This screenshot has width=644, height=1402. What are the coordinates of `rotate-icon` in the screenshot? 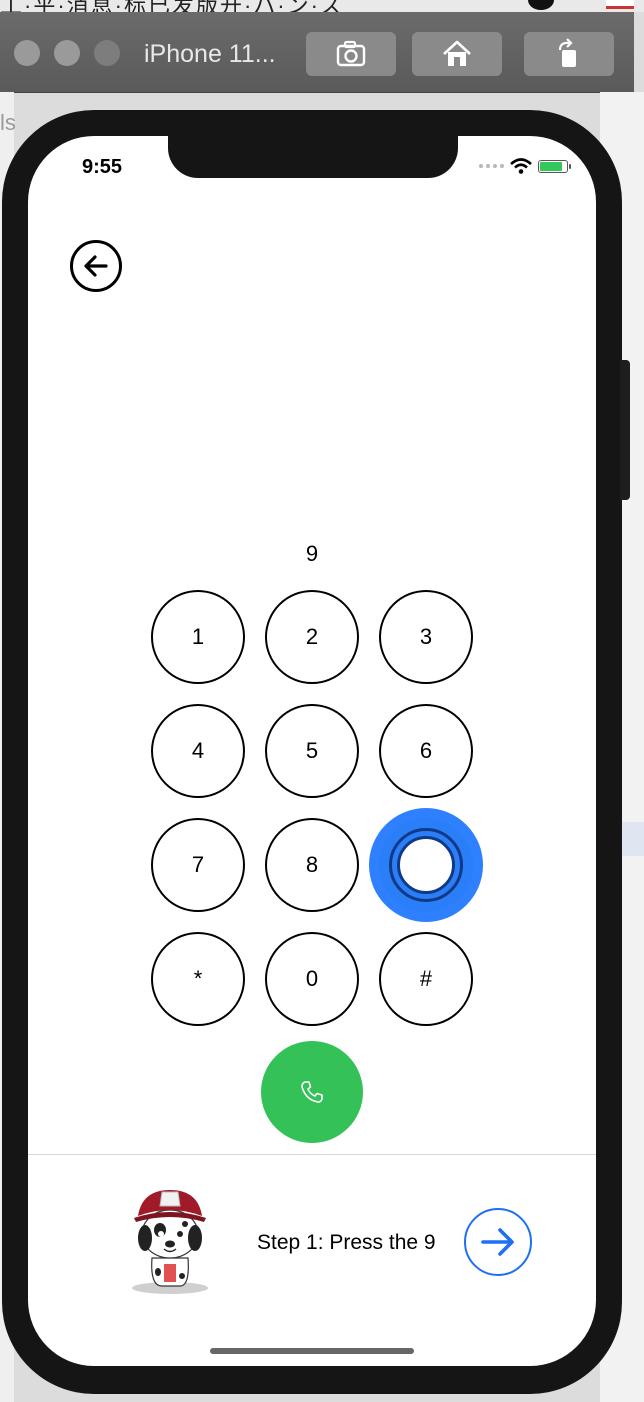 It's located at (567, 52).